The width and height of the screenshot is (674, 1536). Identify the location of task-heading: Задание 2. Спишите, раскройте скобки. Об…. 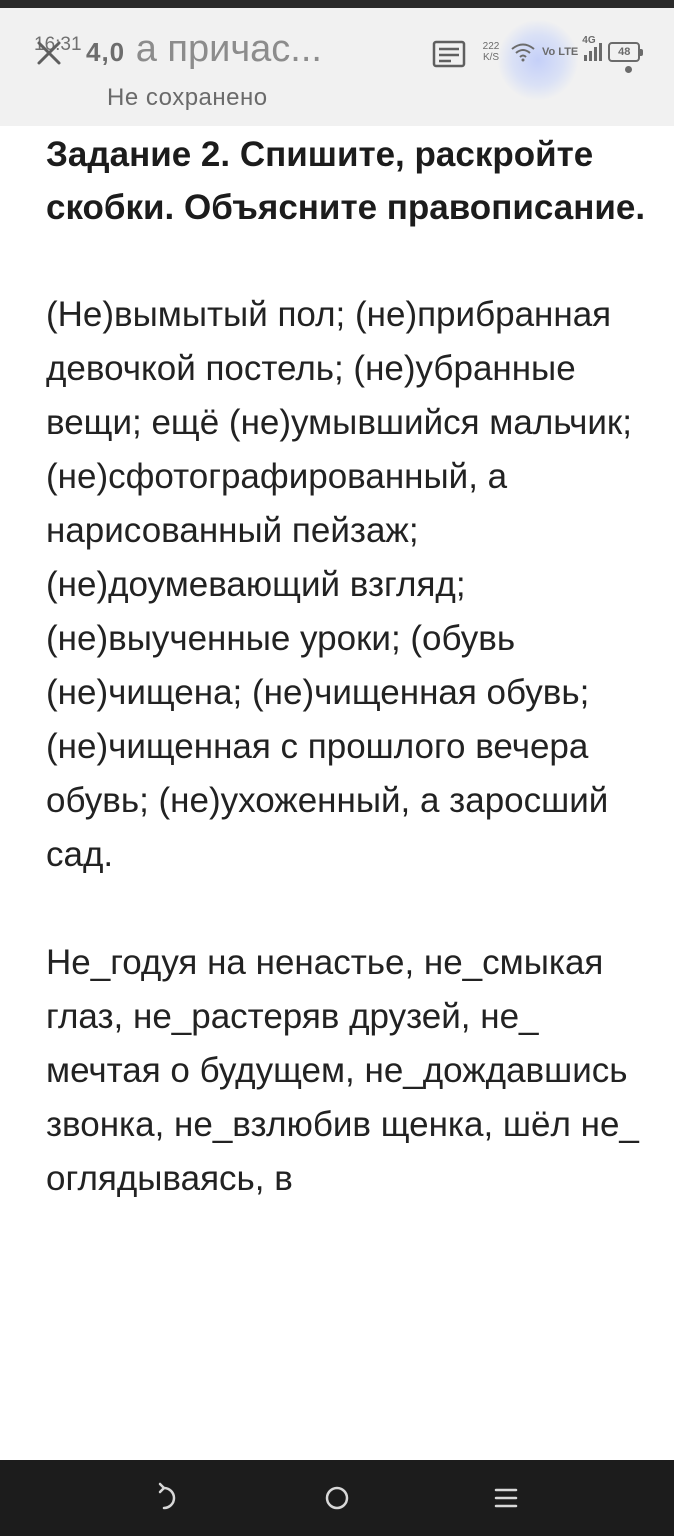
(346, 181).